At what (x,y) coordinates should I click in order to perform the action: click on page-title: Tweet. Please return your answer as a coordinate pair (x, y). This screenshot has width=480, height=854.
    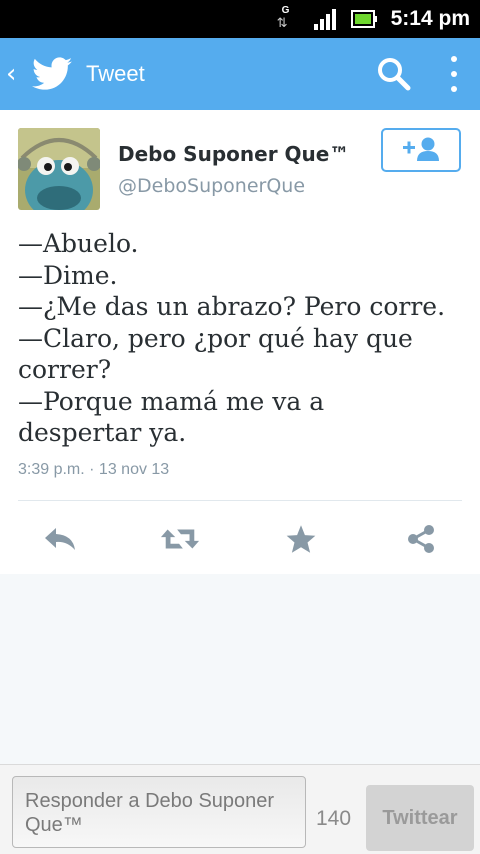
    Looking at the image, I should click on (115, 73).